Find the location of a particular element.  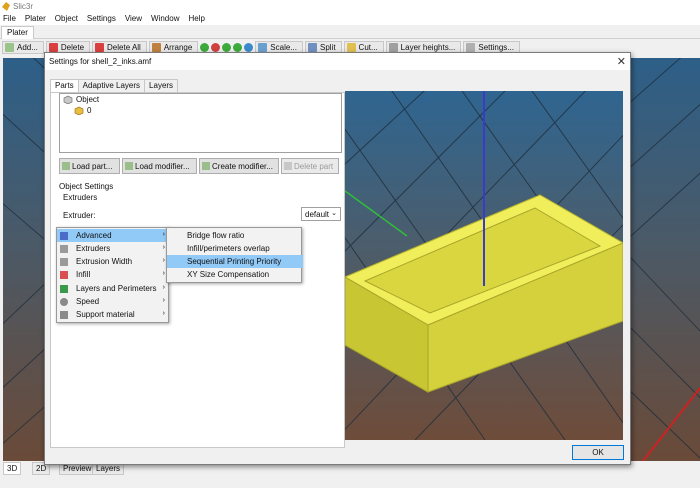

menu-item-speed: Speed › is located at coordinates (113, 301).